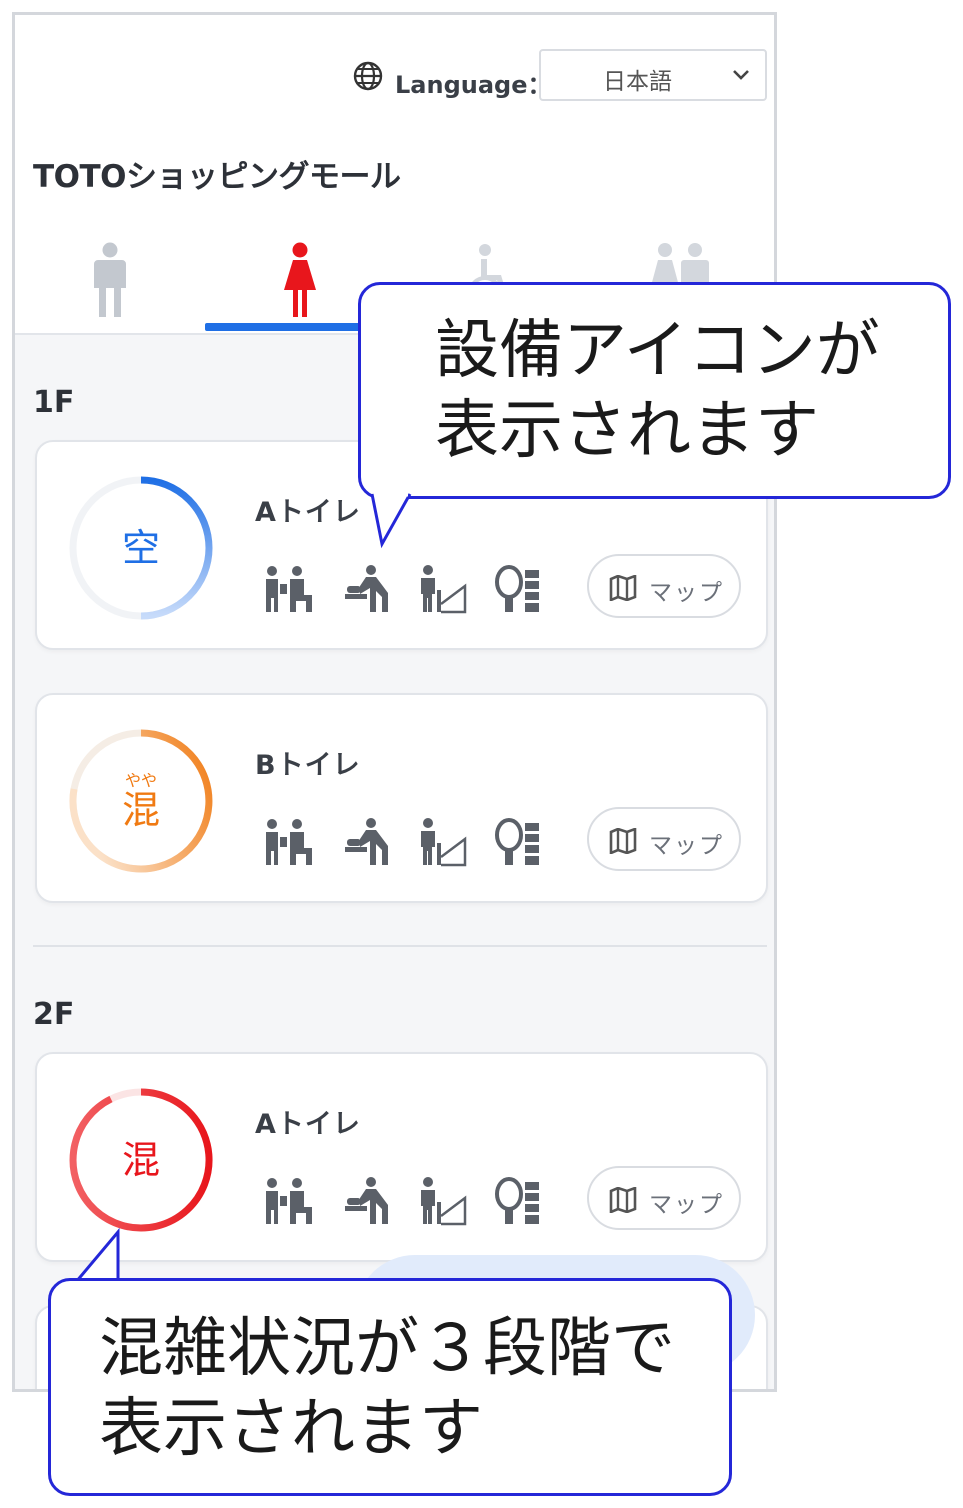 Image resolution: width=963 pixels, height=1508 pixels. Describe the element at coordinates (368, 76) in the screenshot. I see `globe-icon` at that location.